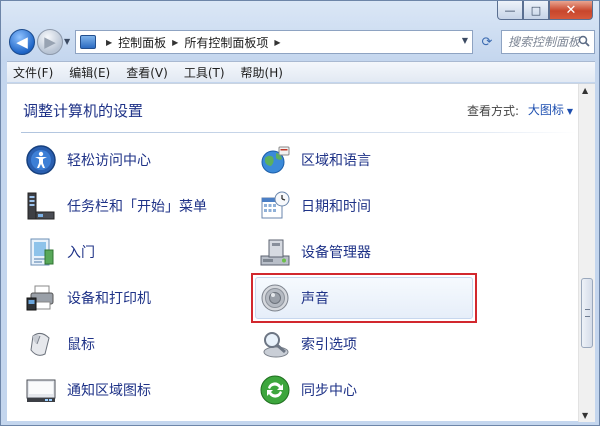 This screenshot has width=600, height=426. What do you see at coordinates (571, 10) in the screenshot?
I see `close-button: ✕` at bounding box center [571, 10].